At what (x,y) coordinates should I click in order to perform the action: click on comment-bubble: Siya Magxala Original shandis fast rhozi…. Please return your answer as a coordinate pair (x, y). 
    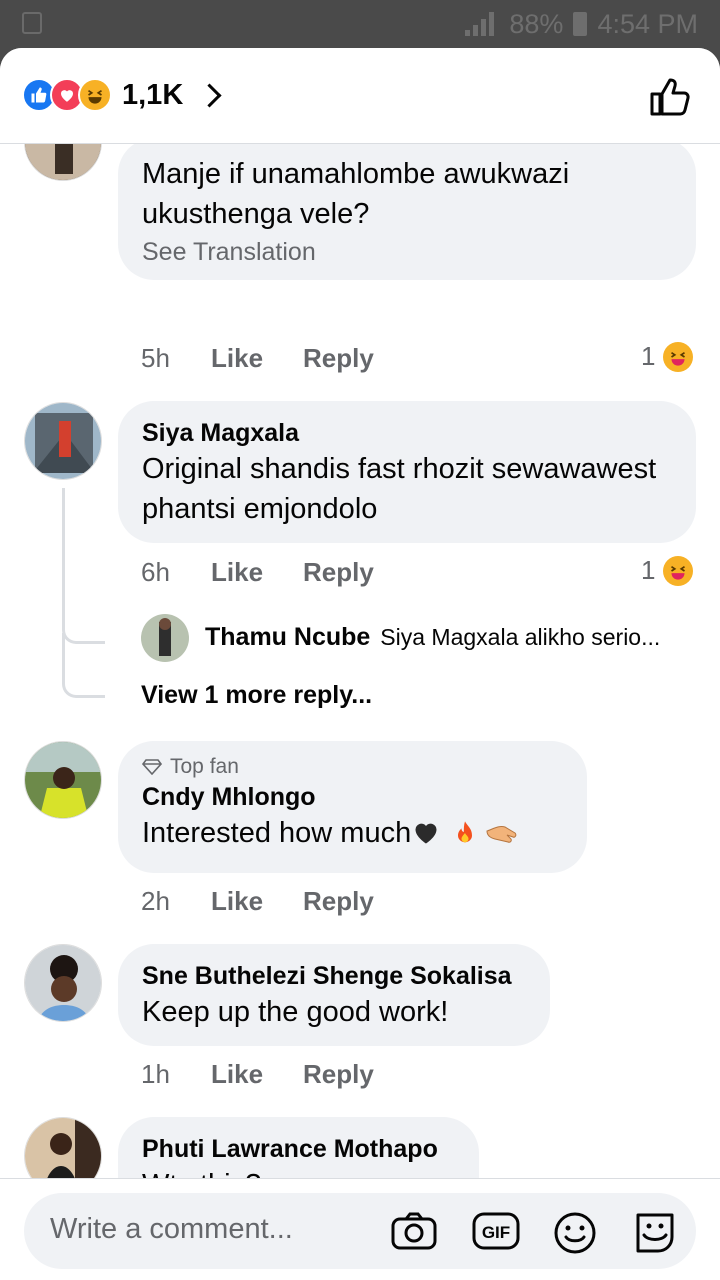
    Looking at the image, I should click on (407, 472).